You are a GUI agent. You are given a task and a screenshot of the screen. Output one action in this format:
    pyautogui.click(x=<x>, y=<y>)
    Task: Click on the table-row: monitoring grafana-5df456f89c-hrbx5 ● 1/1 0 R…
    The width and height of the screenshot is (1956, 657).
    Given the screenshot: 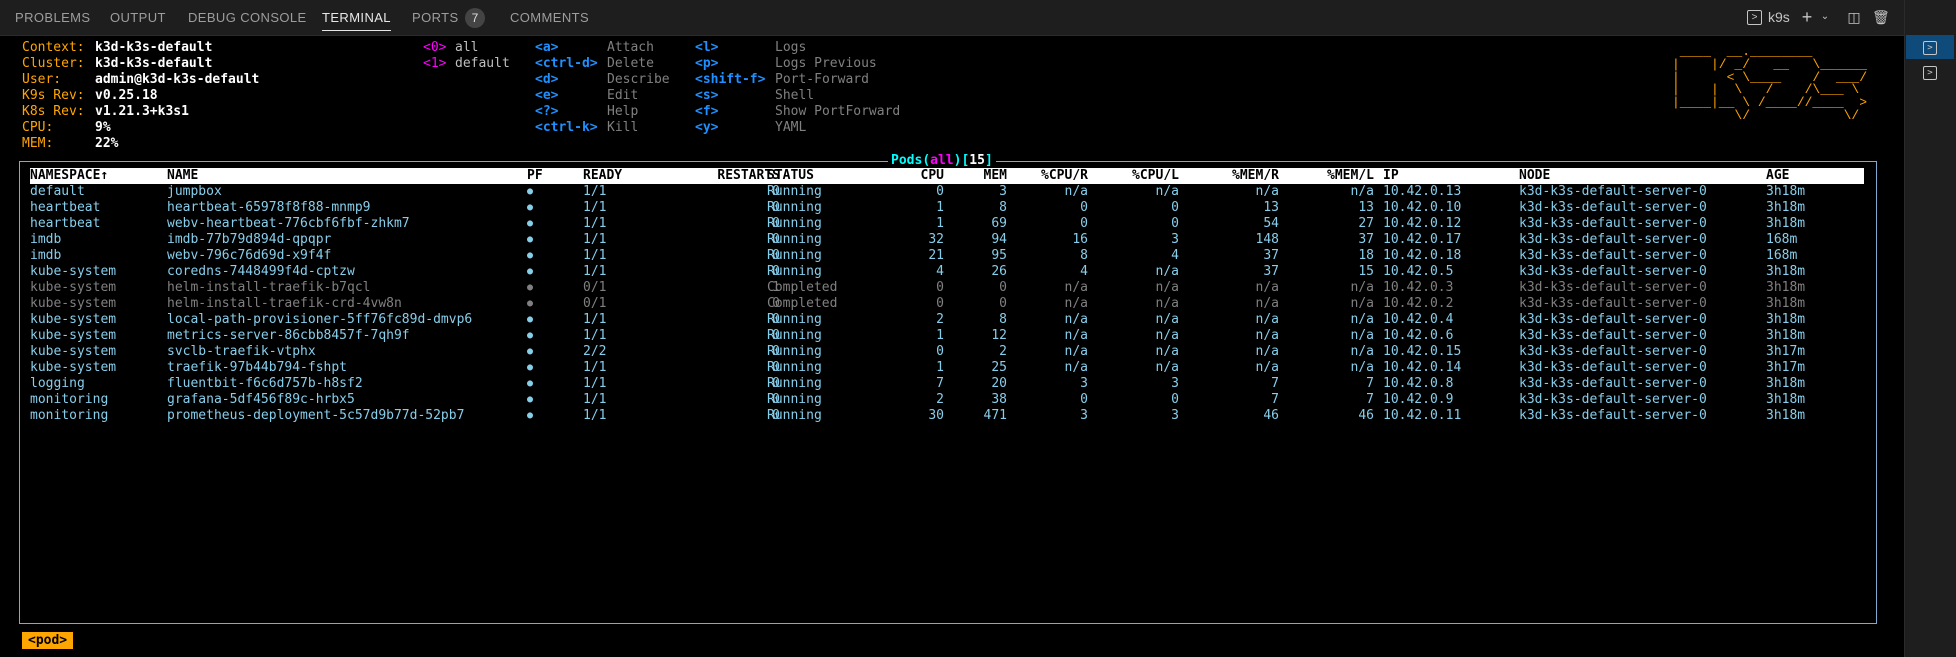 What is the action you would take?
    pyautogui.click(x=947, y=400)
    